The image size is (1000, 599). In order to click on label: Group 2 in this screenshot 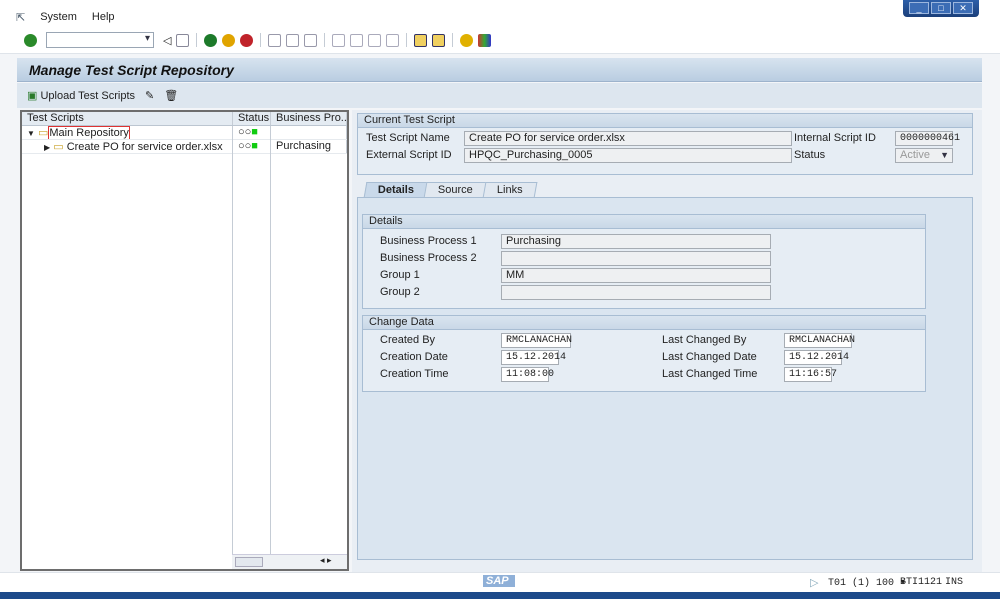, I will do `click(400, 292)`.